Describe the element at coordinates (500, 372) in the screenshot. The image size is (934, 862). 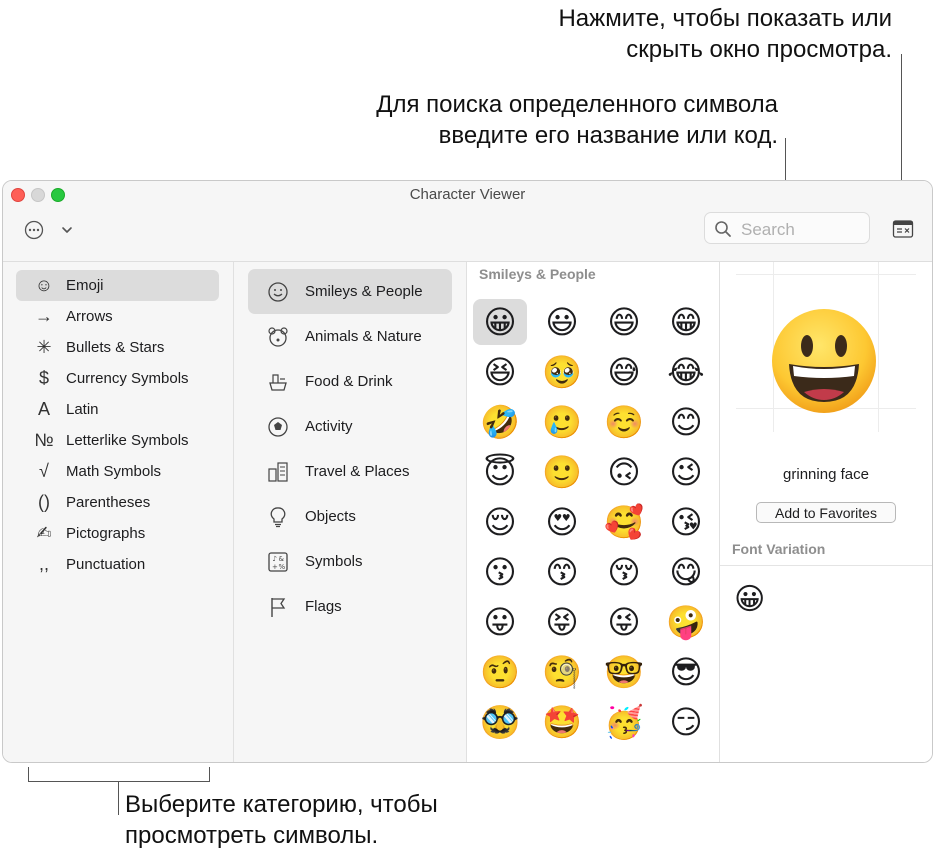
I see `emoji-cell: 😆` at that location.